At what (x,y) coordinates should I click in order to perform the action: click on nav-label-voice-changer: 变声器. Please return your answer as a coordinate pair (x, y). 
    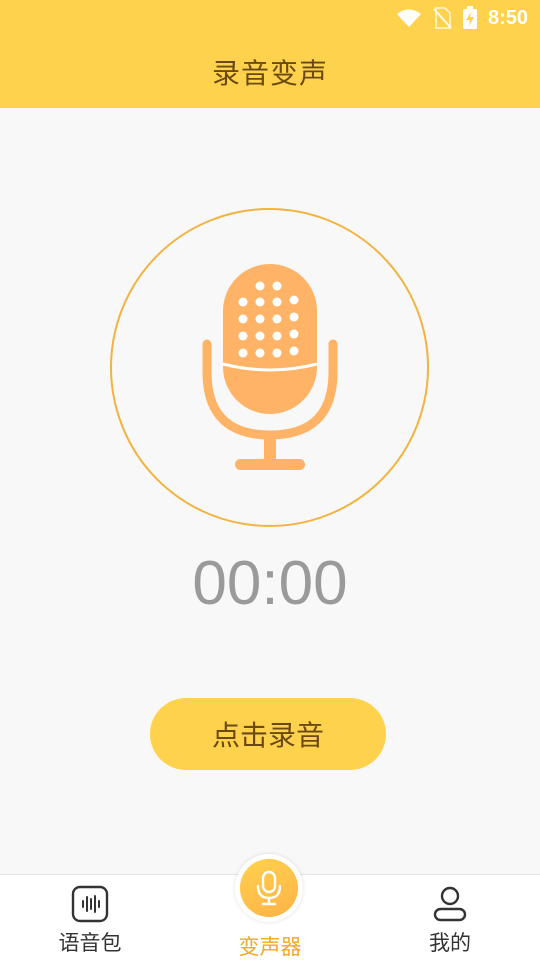
    Looking at the image, I should click on (270, 947).